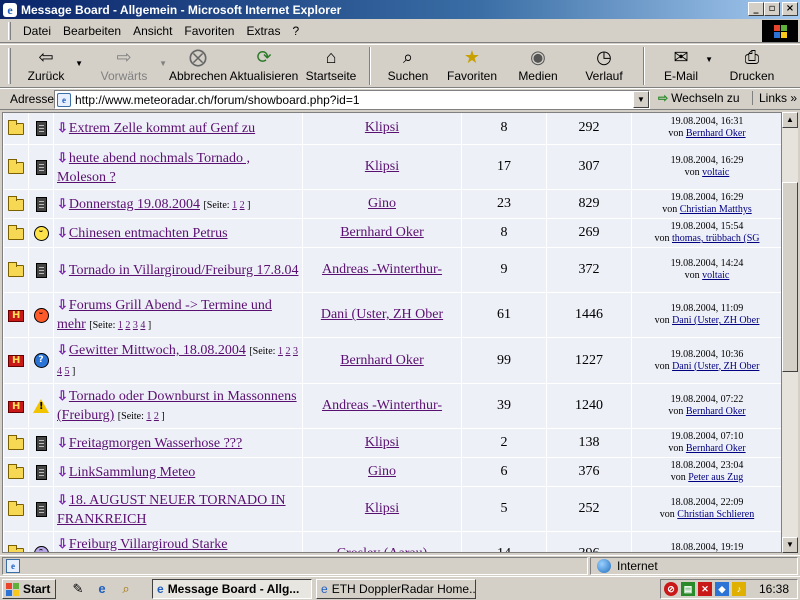  I want to click on close-button: ×, so click(790, 9).